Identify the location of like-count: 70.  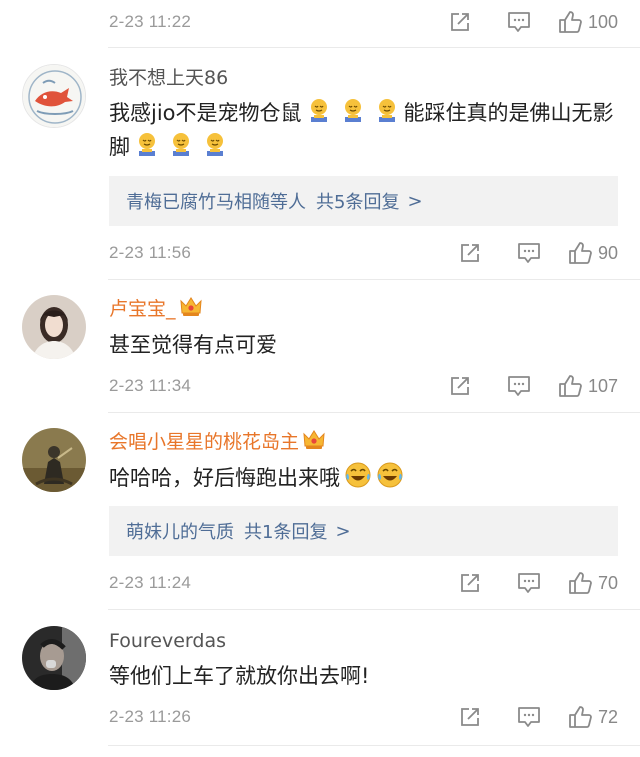
(607, 582).